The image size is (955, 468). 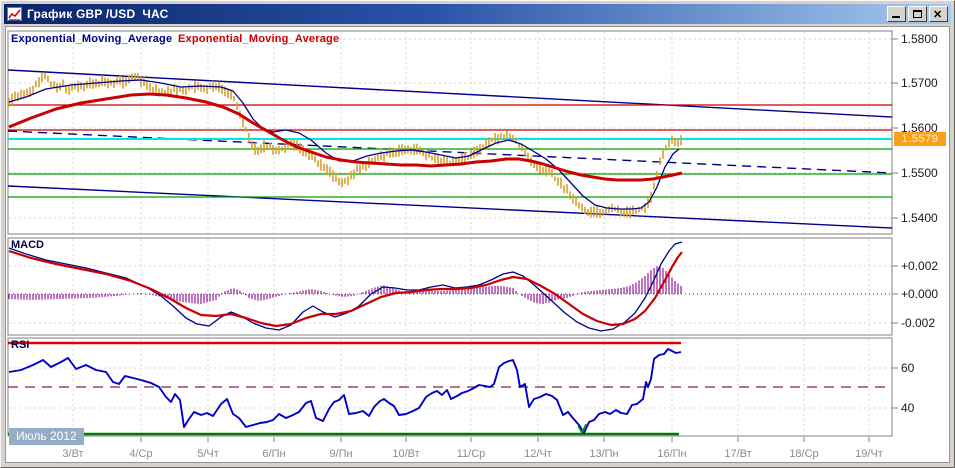 I want to click on svg-text: 3/Вт, so click(x=72, y=454).